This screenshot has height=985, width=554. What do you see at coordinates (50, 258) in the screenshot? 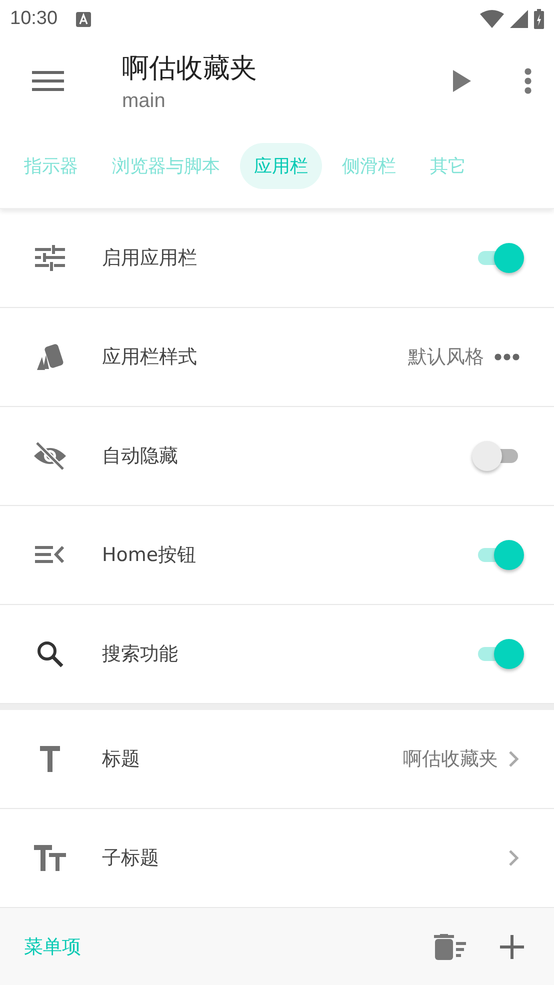
I see `sliders-icon` at bounding box center [50, 258].